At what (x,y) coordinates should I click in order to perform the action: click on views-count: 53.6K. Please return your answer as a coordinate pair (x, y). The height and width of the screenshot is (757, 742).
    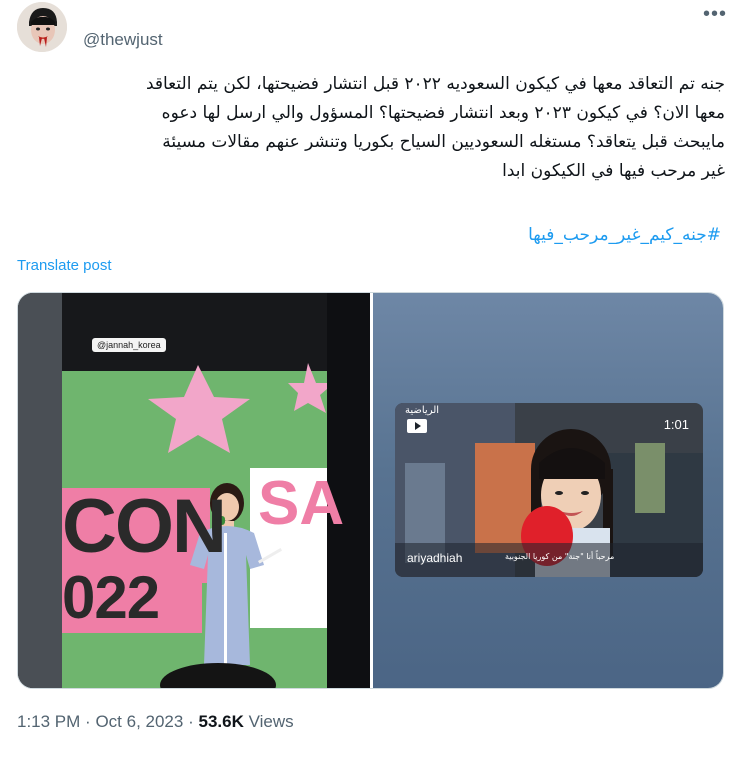
    Looking at the image, I should click on (220, 721).